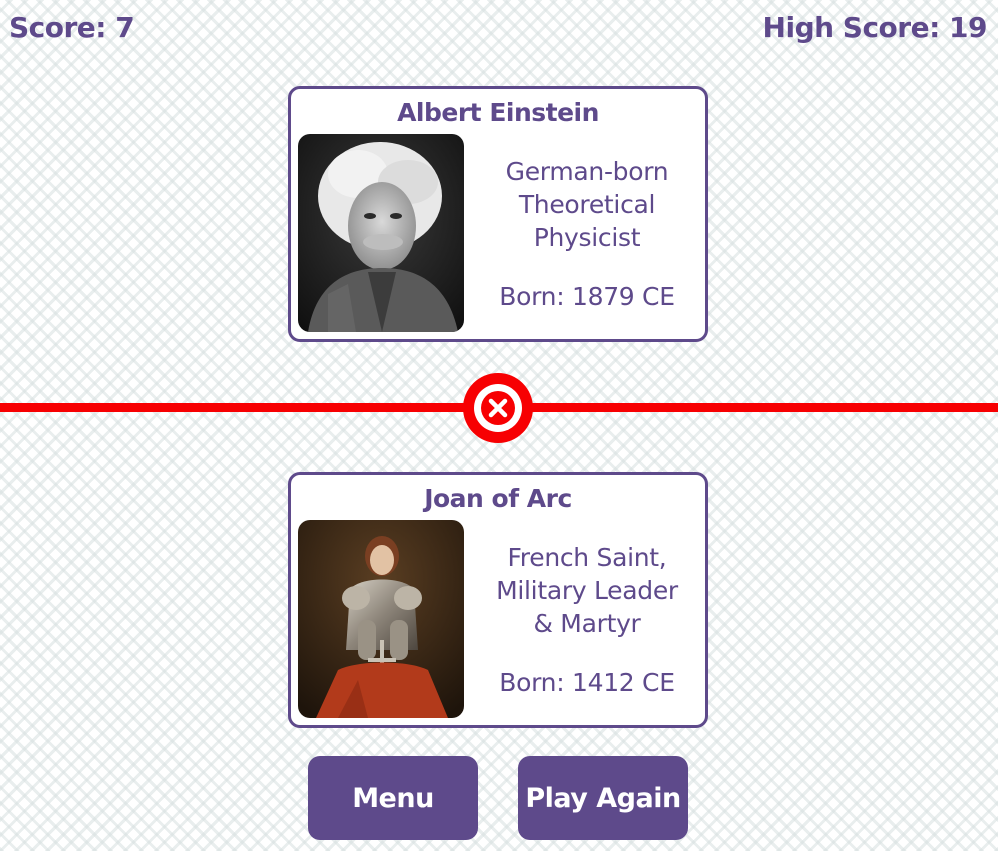 The width and height of the screenshot is (998, 851). I want to click on person-photo-joan-of-arc, so click(381, 619).